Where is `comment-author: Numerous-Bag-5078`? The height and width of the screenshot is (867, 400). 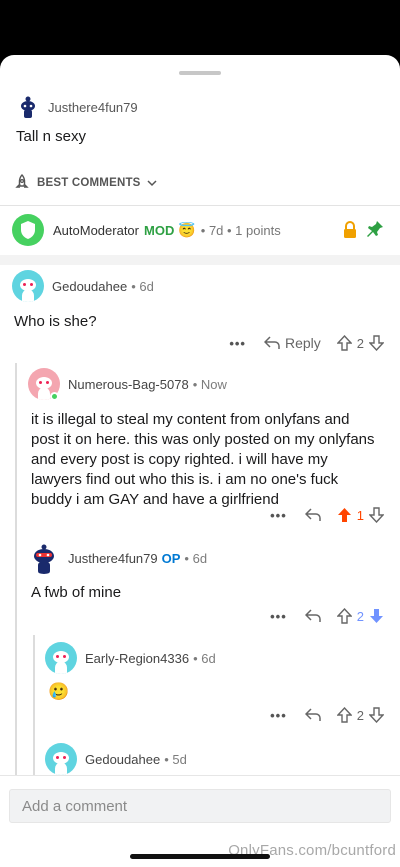
comment-author: Numerous-Bag-5078 is located at coordinates (128, 384).